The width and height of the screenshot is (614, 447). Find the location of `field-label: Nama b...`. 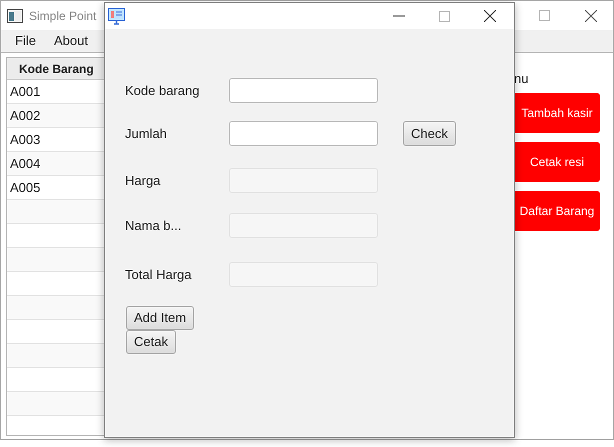

field-label: Nama b... is located at coordinates (153, 225).